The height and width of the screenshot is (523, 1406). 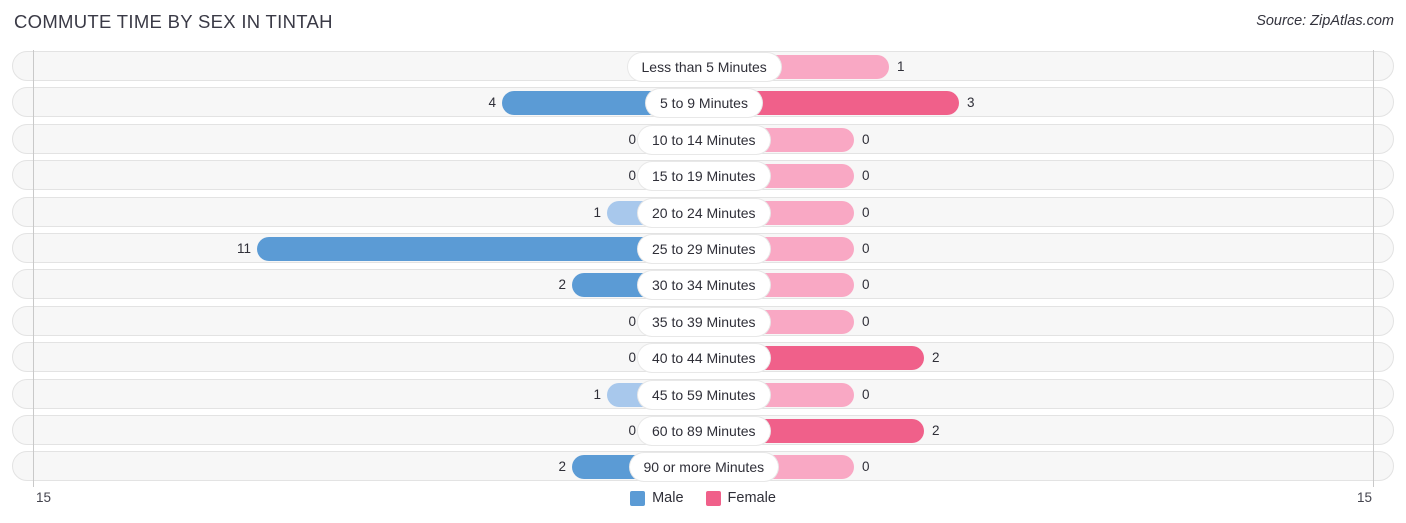 I want to click on table-row: 1 0 45 to 59 Minutes, so click(x=703, y=393).